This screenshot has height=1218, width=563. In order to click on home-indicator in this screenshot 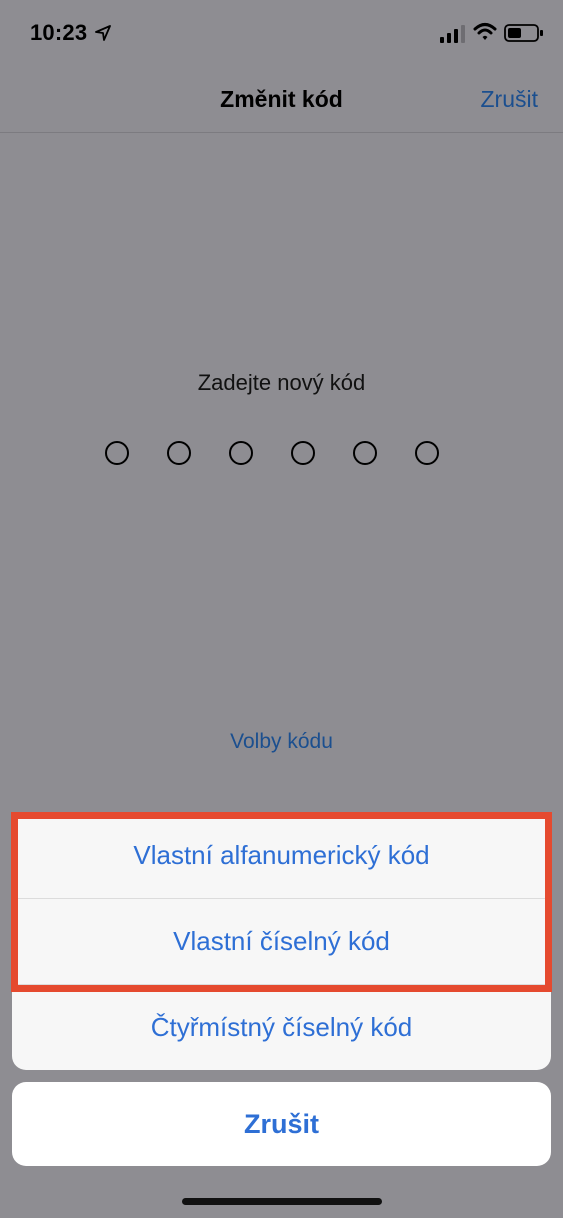, I will do `click(282, 1201)`.